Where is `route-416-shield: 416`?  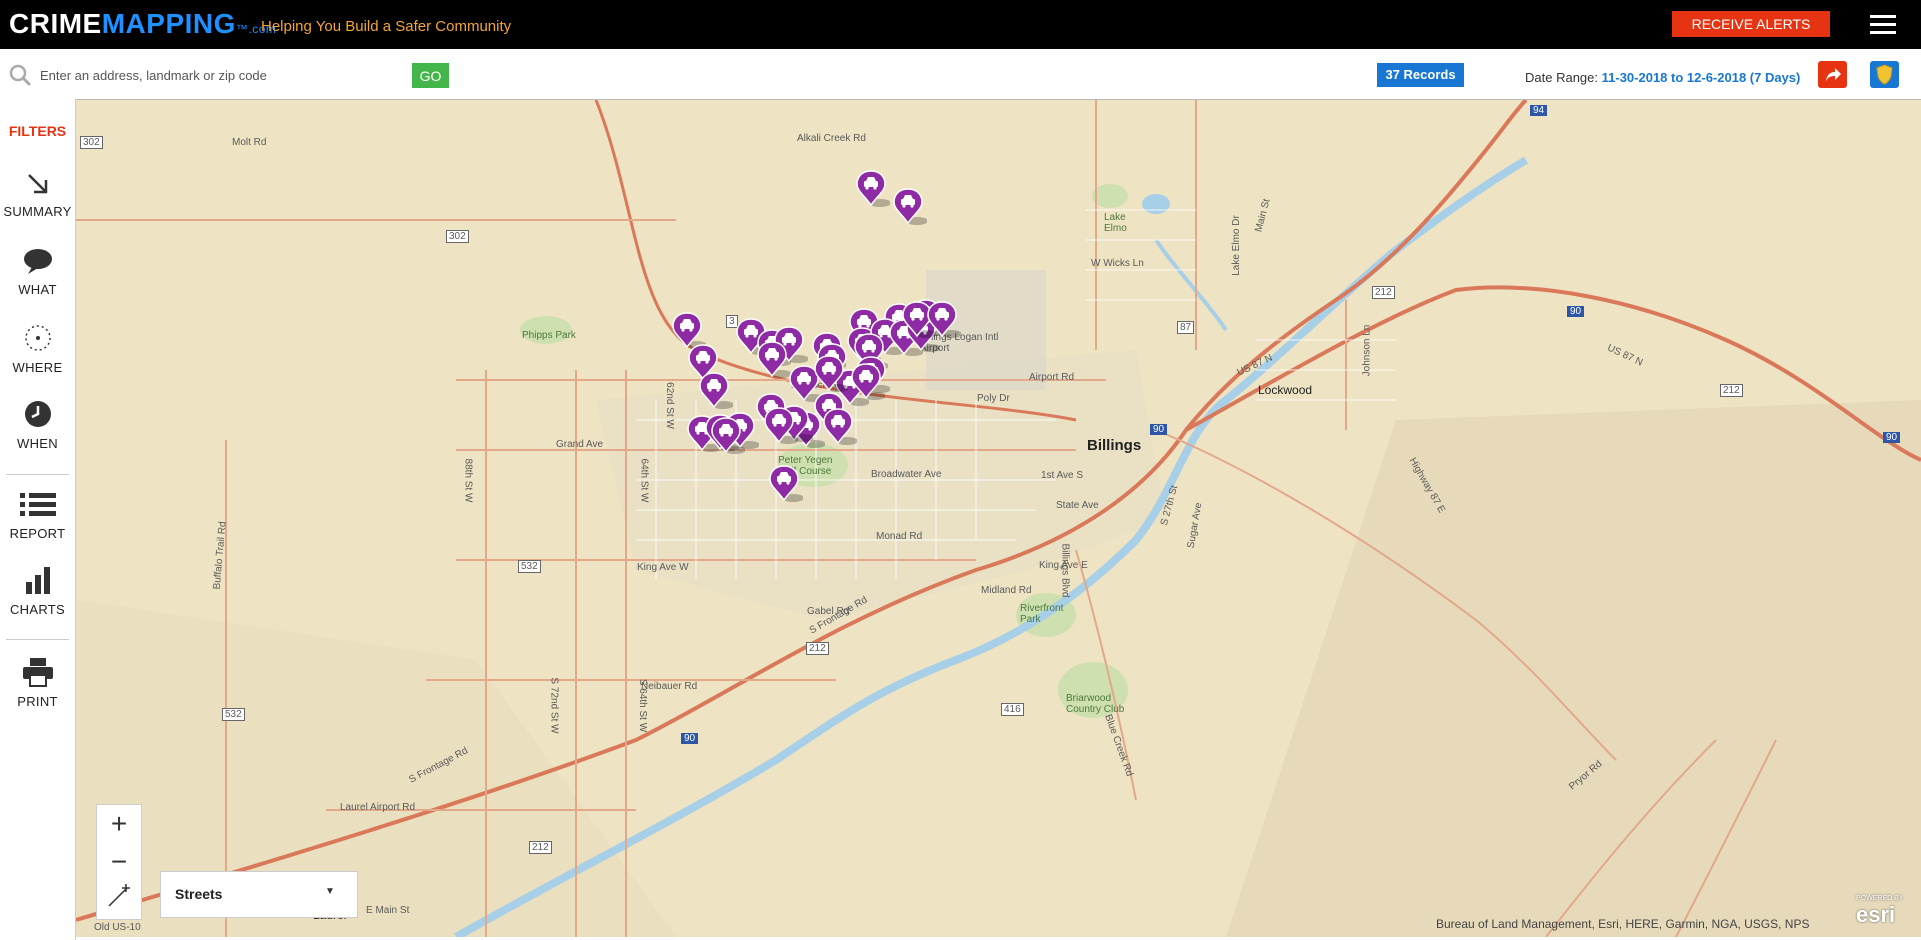
route-416-shield: 416 is located at coordinates (1012, 709).